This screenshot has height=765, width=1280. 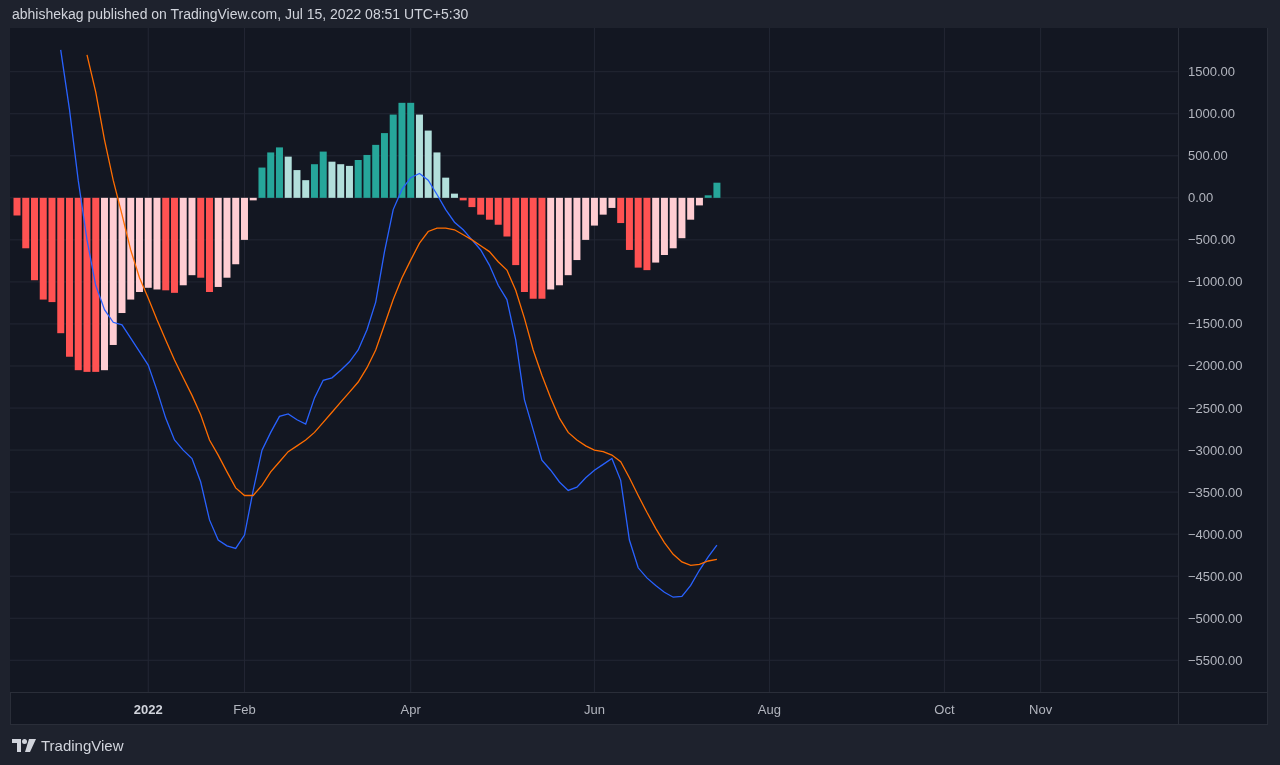 What do you see at coordinates (1211, 114) in the screenshot?
I see `axis-label: 1000.00` at bounding box center [1211, 114].